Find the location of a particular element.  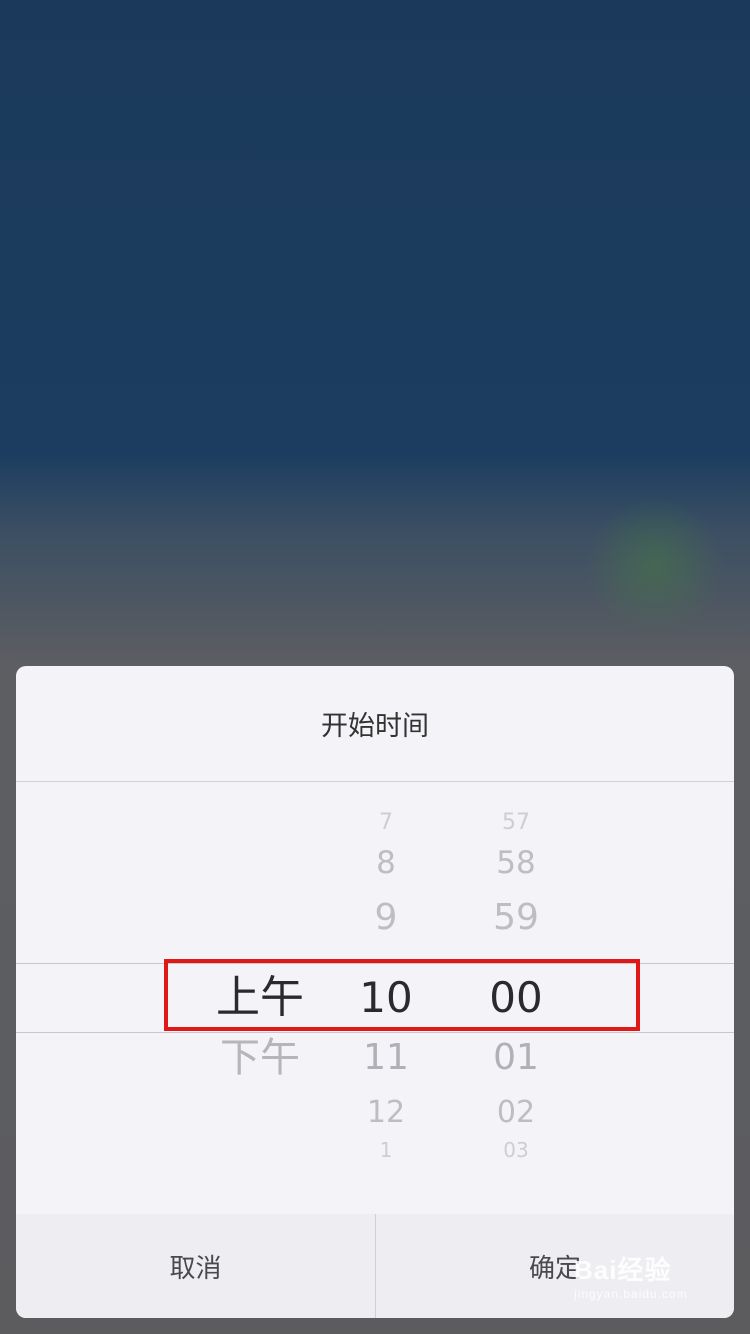

watermark-url: jingyan.baidu.com is located at coordinates (631, 1294).